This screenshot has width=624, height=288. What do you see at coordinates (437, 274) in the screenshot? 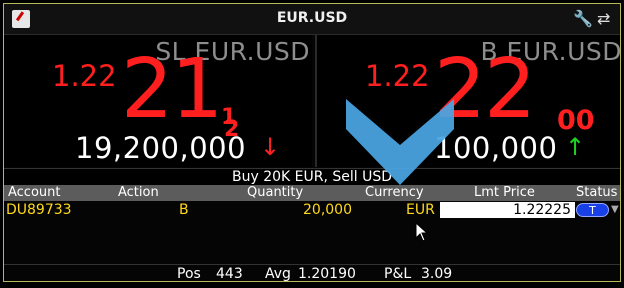
I see `footer-pnl-value: 3.09` at bounding box center [437, 274].